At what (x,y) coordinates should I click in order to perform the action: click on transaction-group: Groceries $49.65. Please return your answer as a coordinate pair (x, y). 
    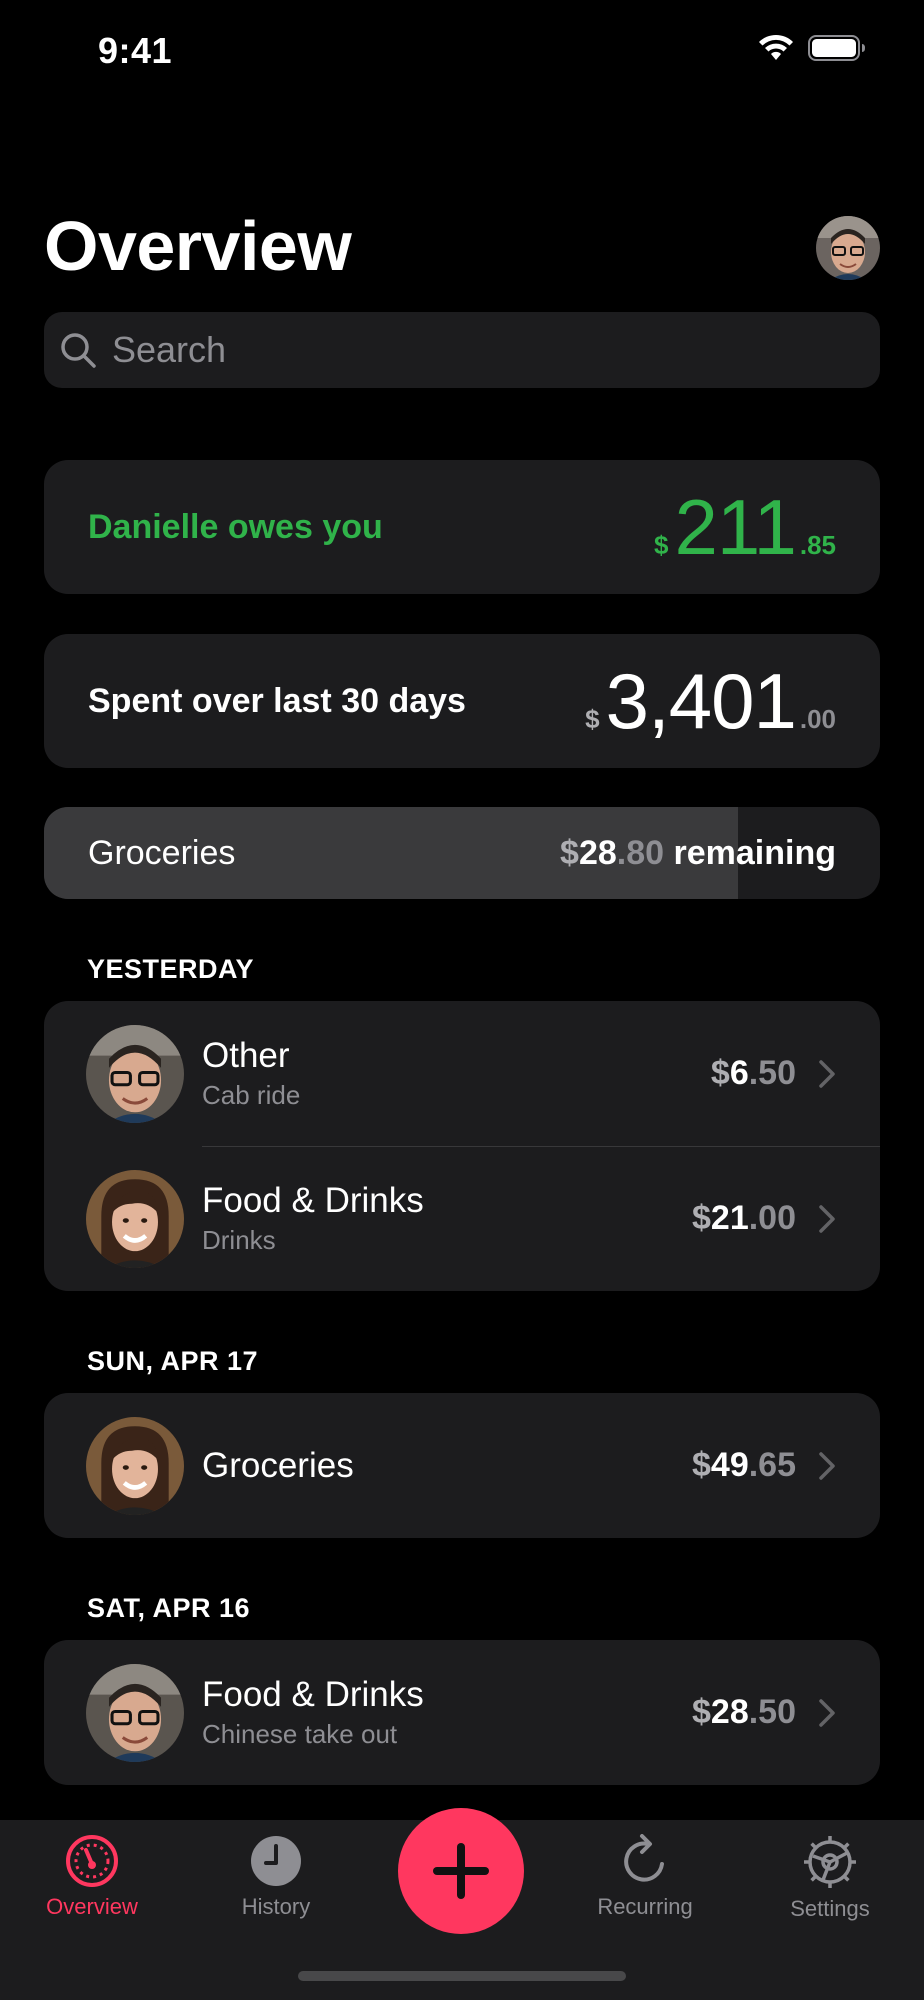
    Looking at the image, I should click on (462, 1465).